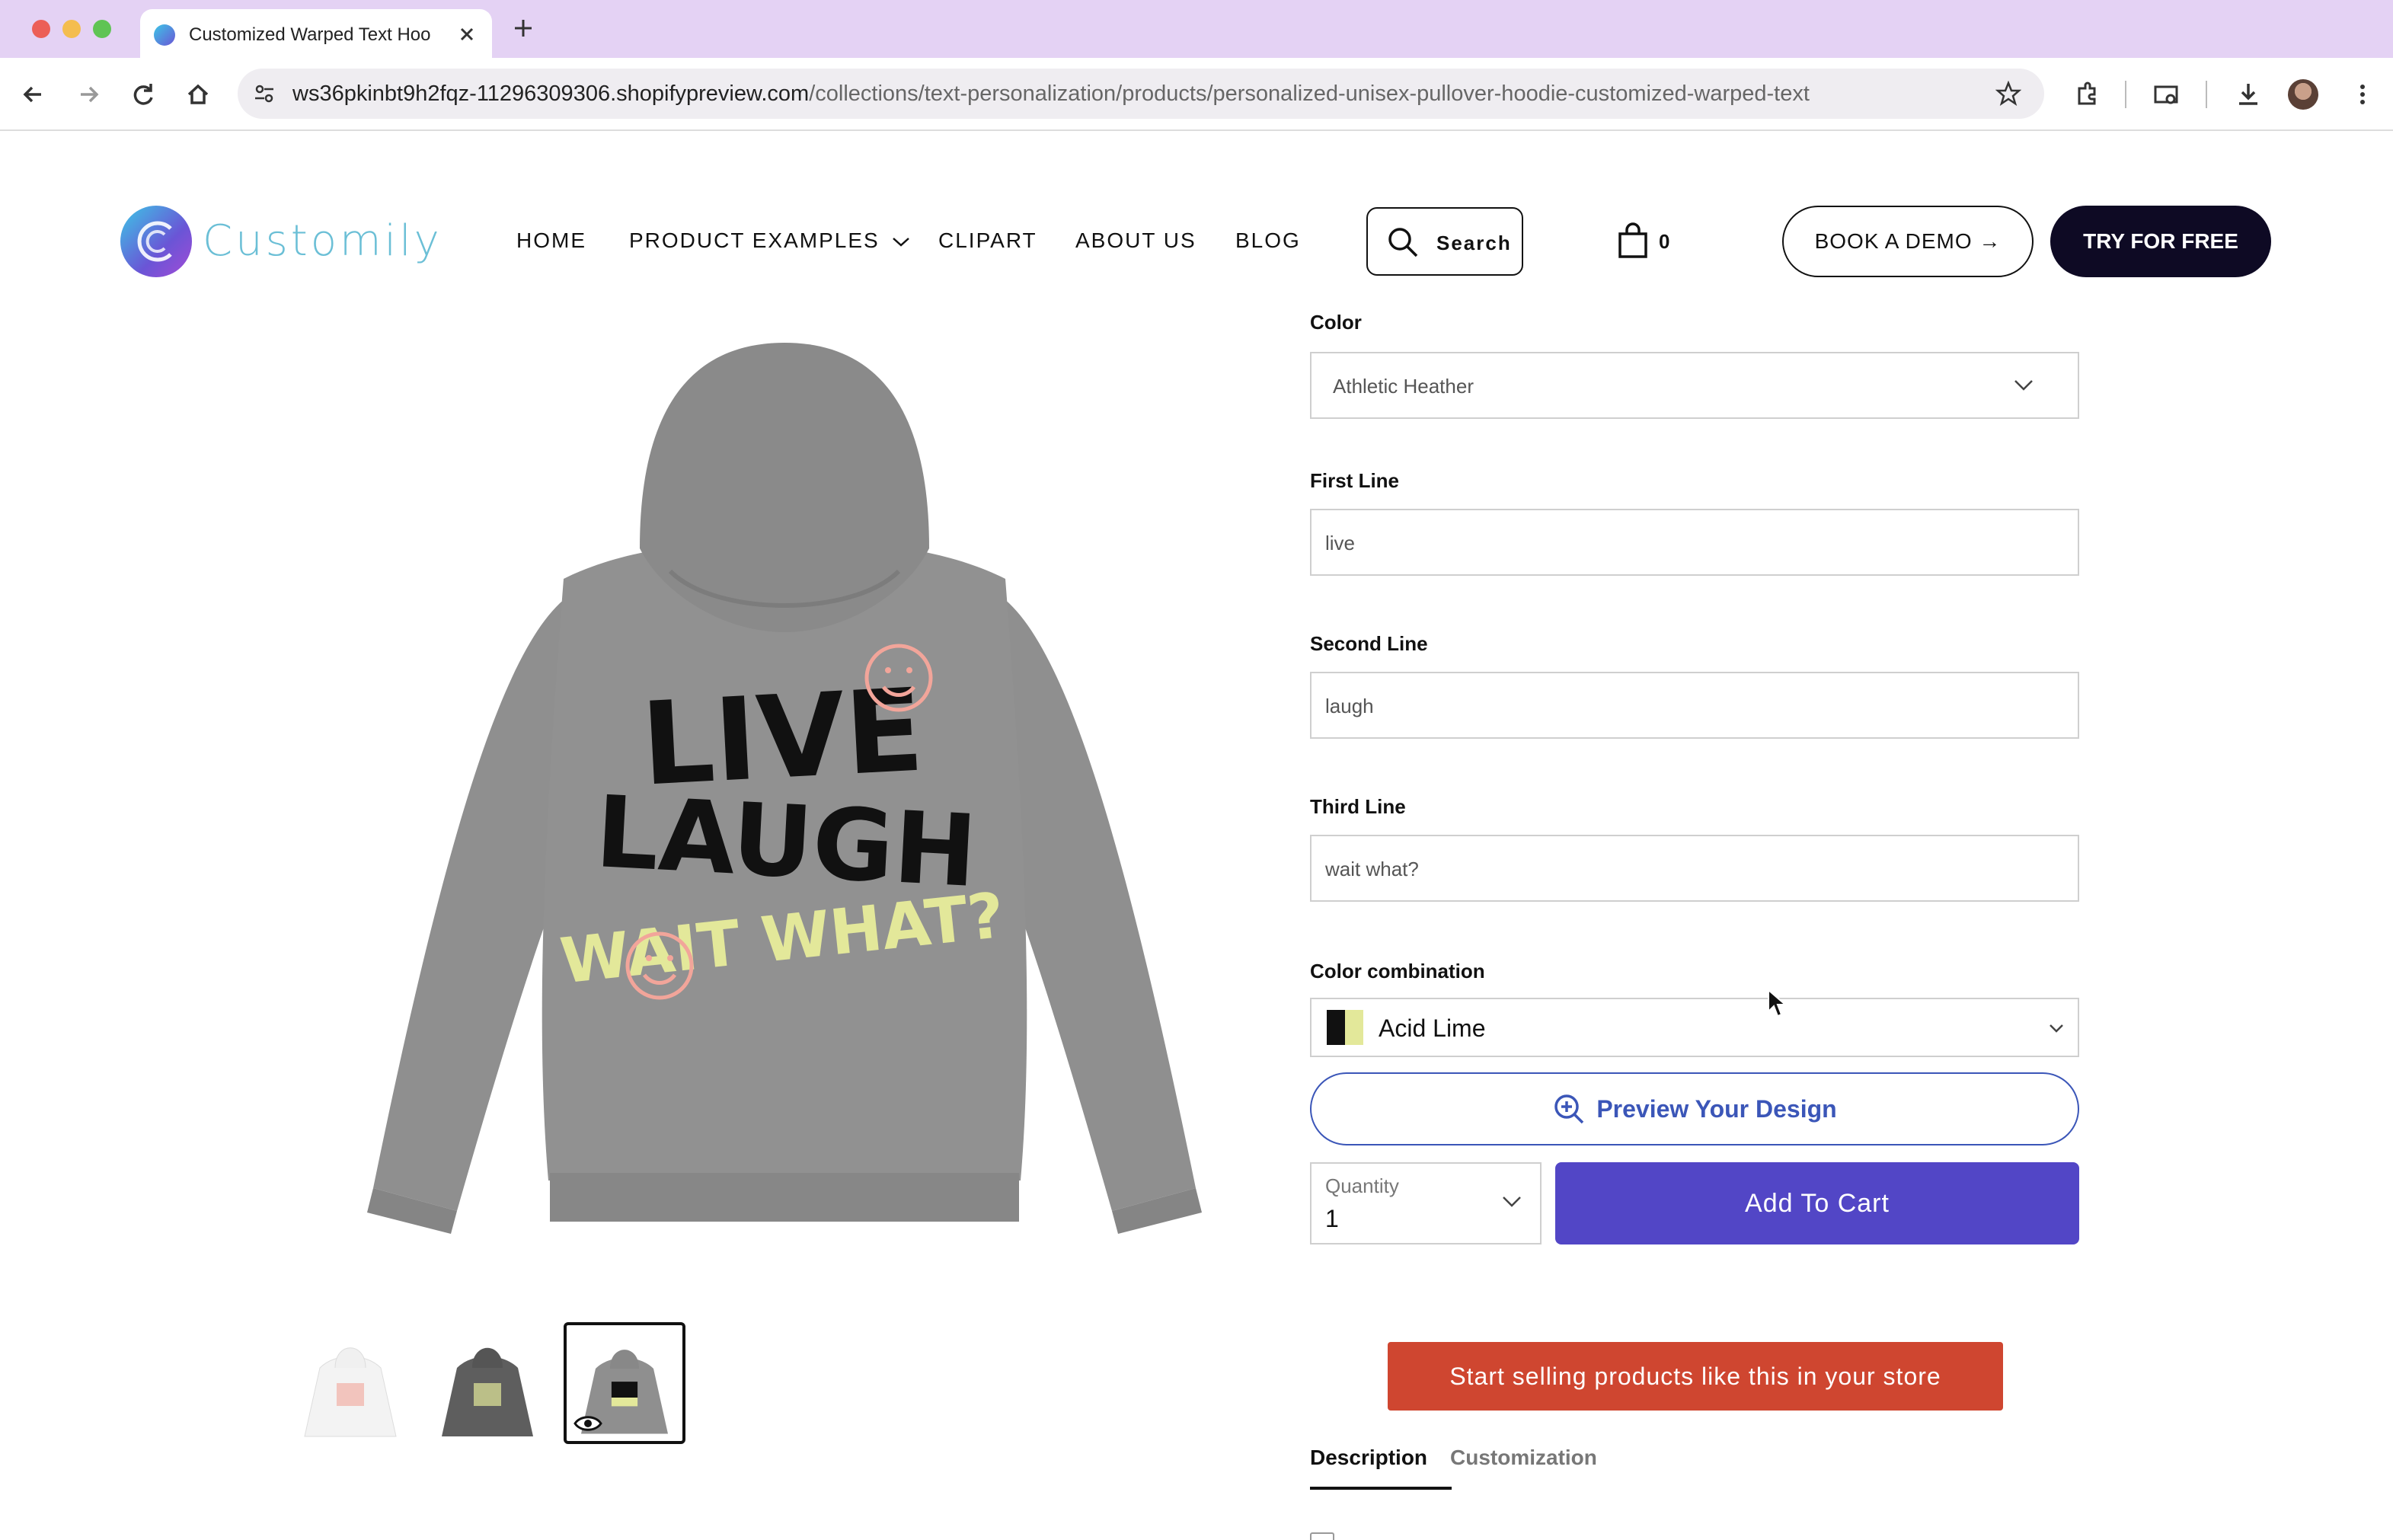  What do you see at coordinates (1695, 705) in the screenshot?
I see `second-line-input: laugh` at bounding box center [1695, 705].